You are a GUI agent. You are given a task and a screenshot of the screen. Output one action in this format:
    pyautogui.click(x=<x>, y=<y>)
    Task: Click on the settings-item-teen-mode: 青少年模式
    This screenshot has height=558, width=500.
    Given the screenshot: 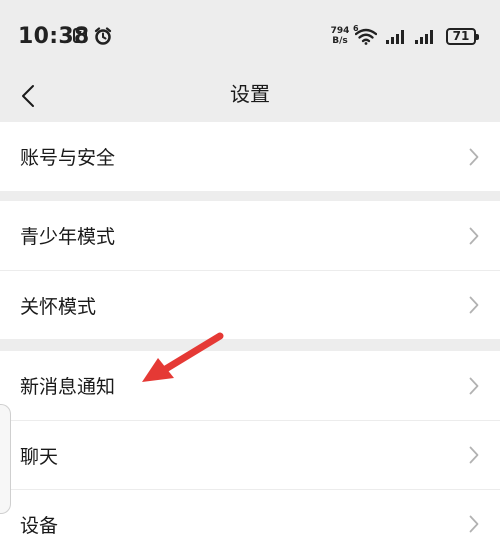 What is the action you would take?
    pyautogui.click(x=250, y=235)
    